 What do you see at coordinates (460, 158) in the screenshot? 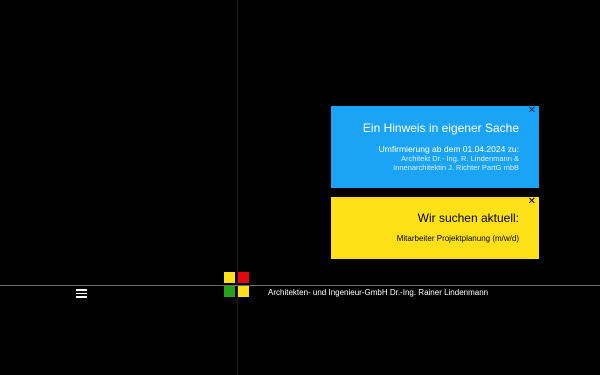
I see `notice-line-2: Architekt Dr.- Ing. R. Lindenmann &` at bounding box center [460, 158].